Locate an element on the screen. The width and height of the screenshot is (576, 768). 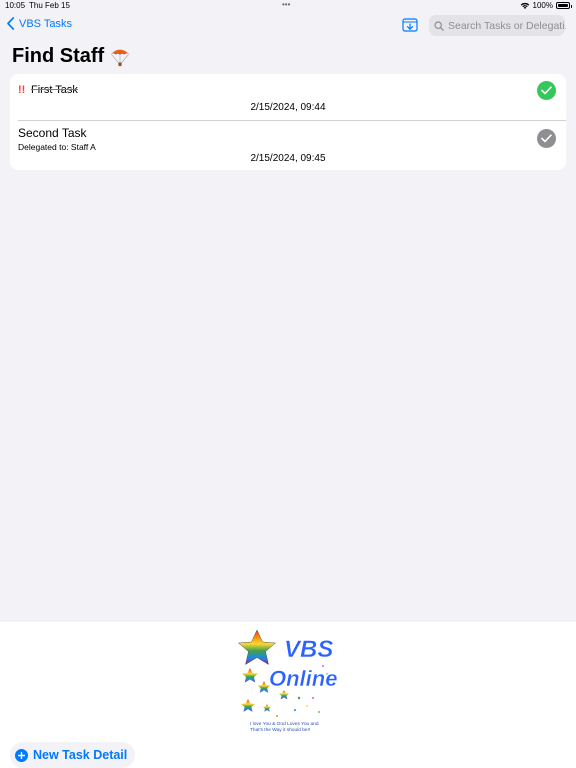
navigation-bar: VBS Tasks is located at coordinates (288, 26).